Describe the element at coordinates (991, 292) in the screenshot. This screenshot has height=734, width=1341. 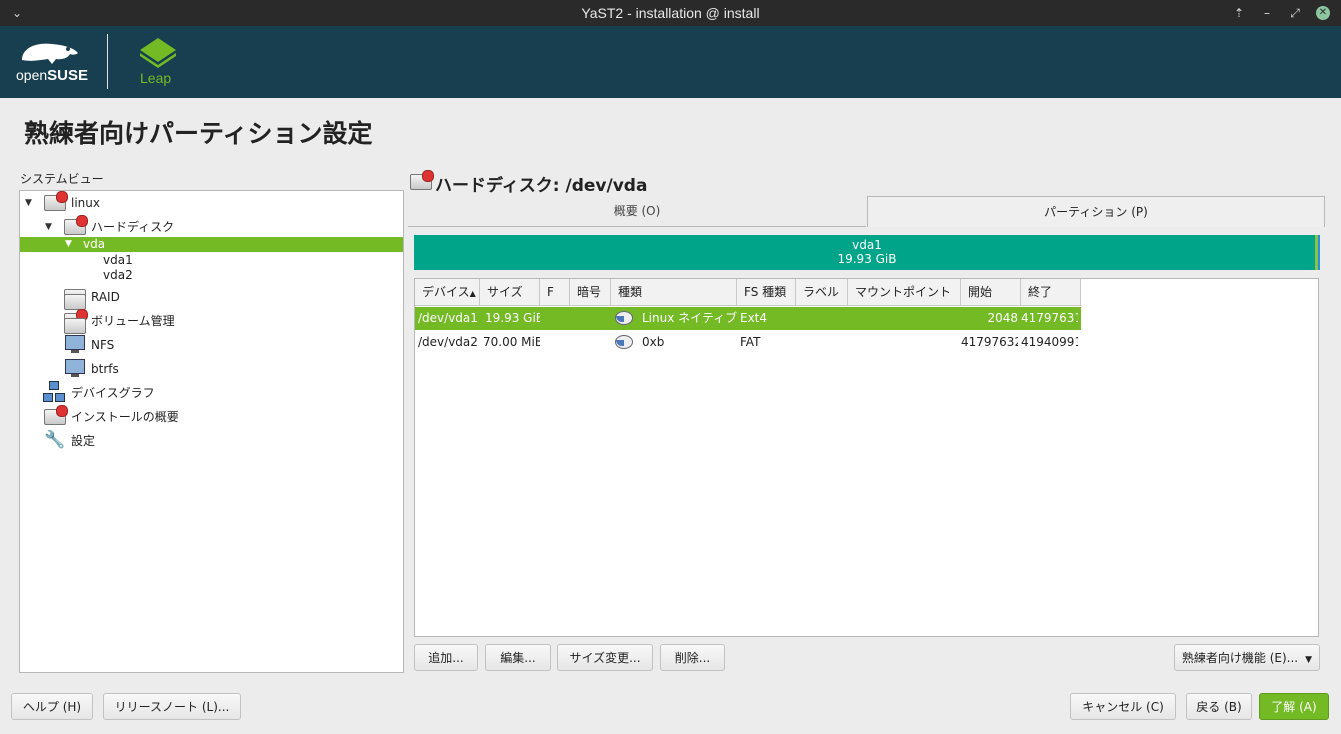
I see `column-header-start: 開始` at that location.